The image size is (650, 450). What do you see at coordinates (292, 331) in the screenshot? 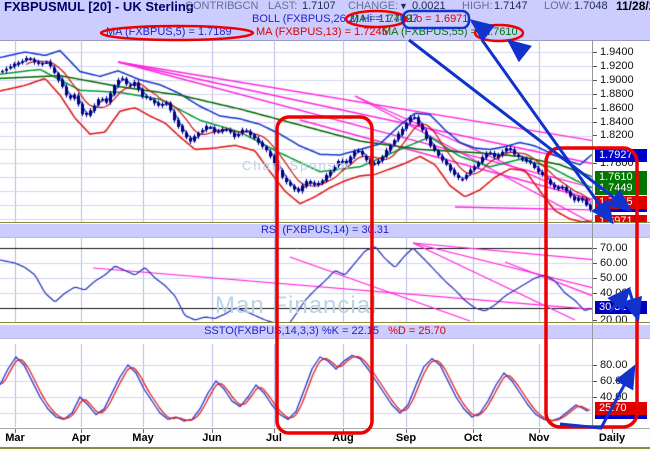
I see `ssto-header-k-text: SSTO(FXBPUS,14,3,3) %K = 22.15` at bounding box center [292, 331].